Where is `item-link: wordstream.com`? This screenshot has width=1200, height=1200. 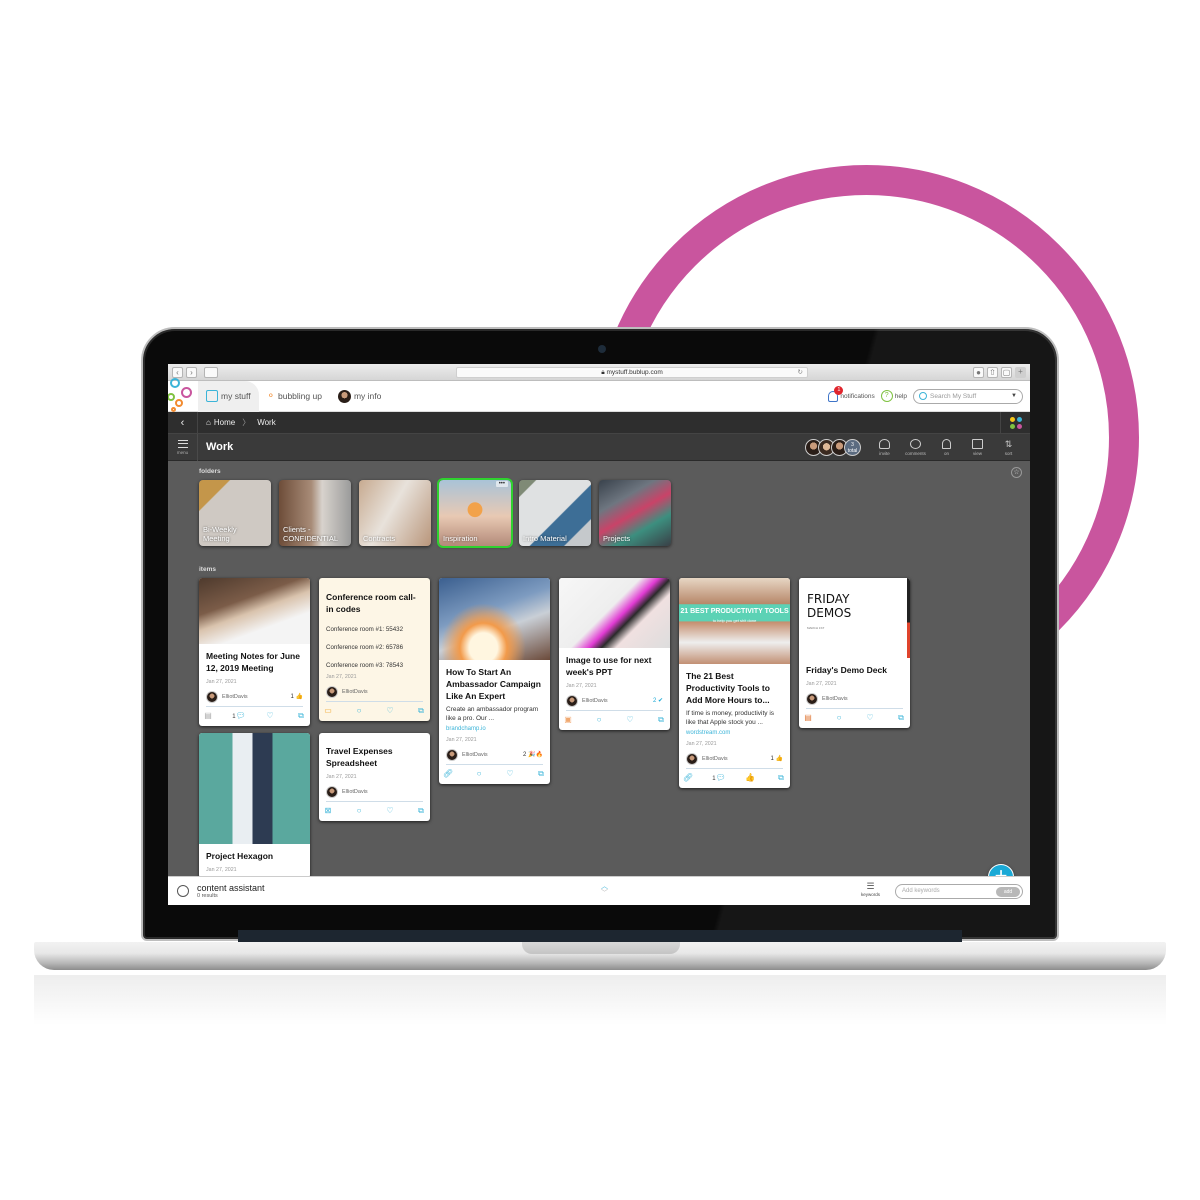 item-link: wordstream.com is located at coordinates (734, 733).